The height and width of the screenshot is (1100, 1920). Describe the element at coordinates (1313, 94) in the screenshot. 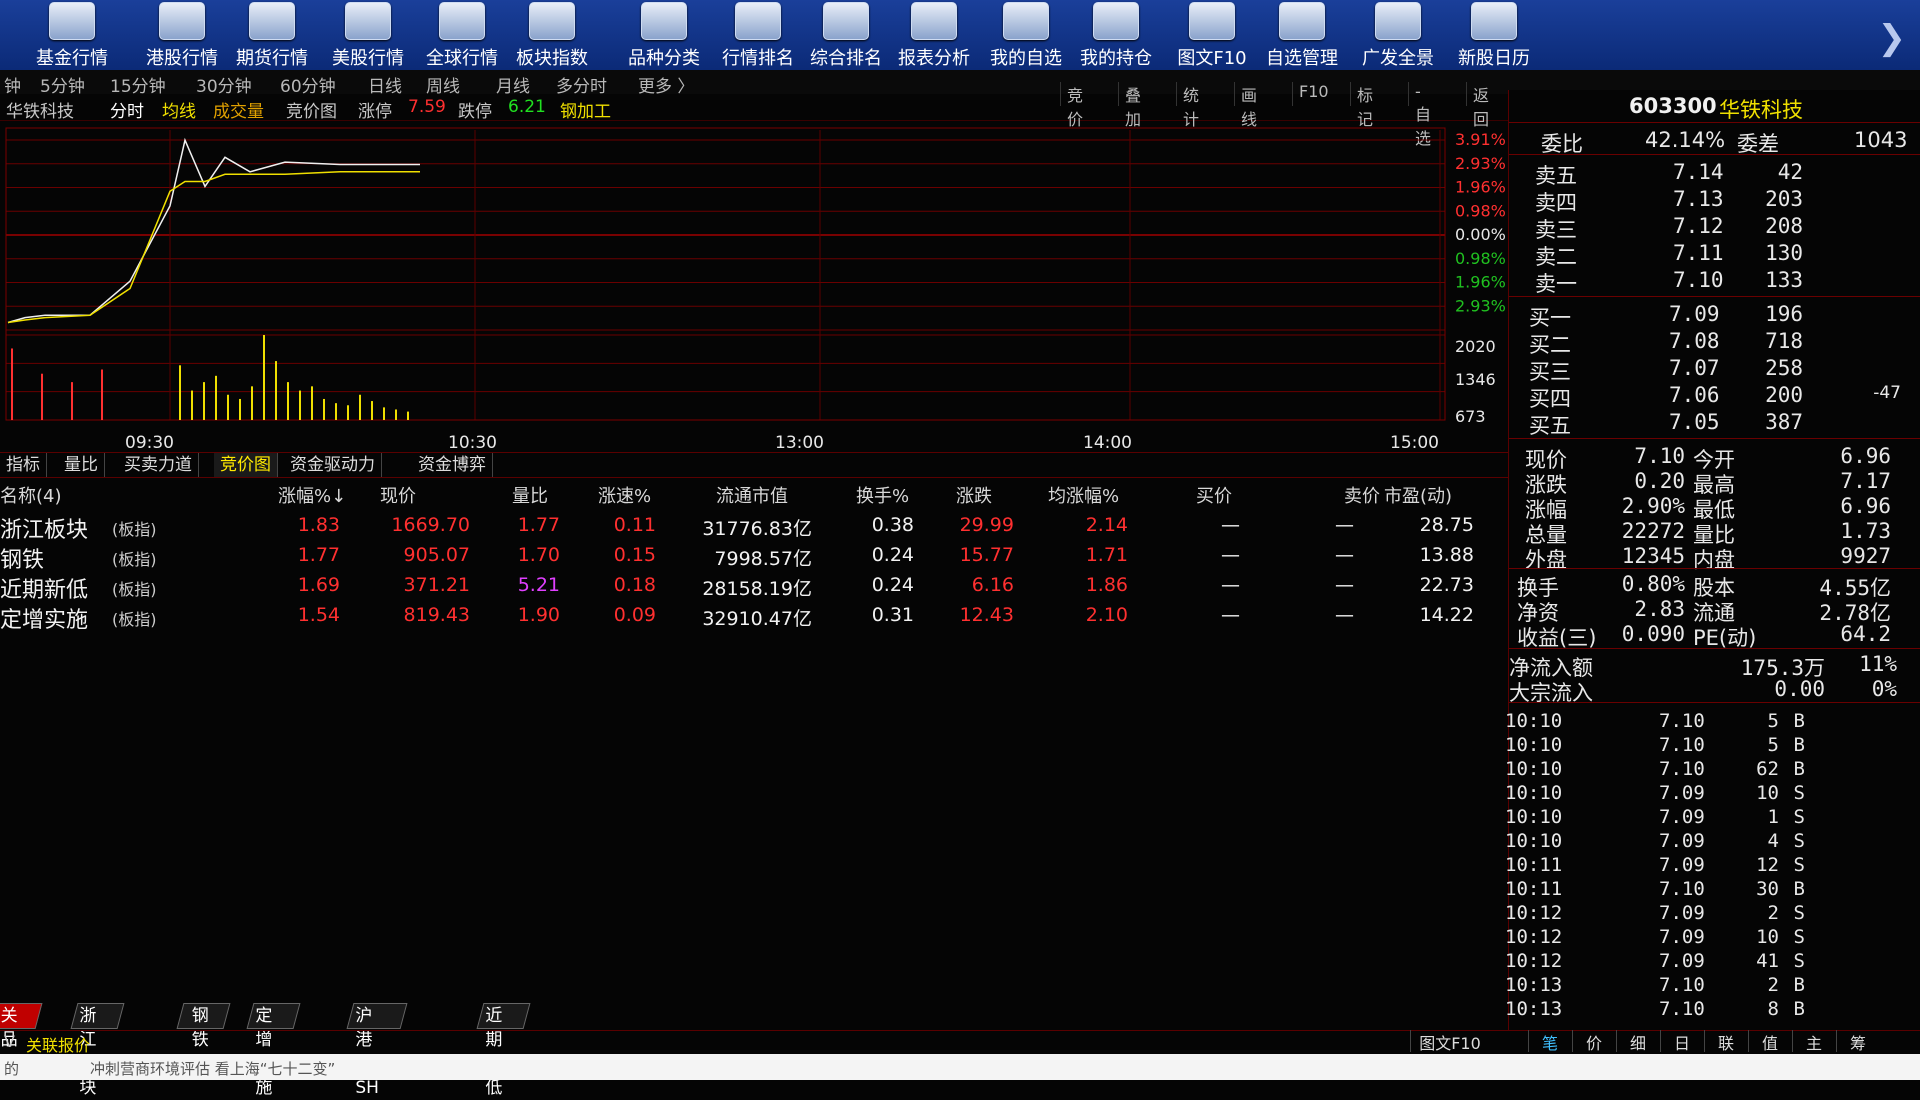

I see `chart-tool-button: F10` at that location.